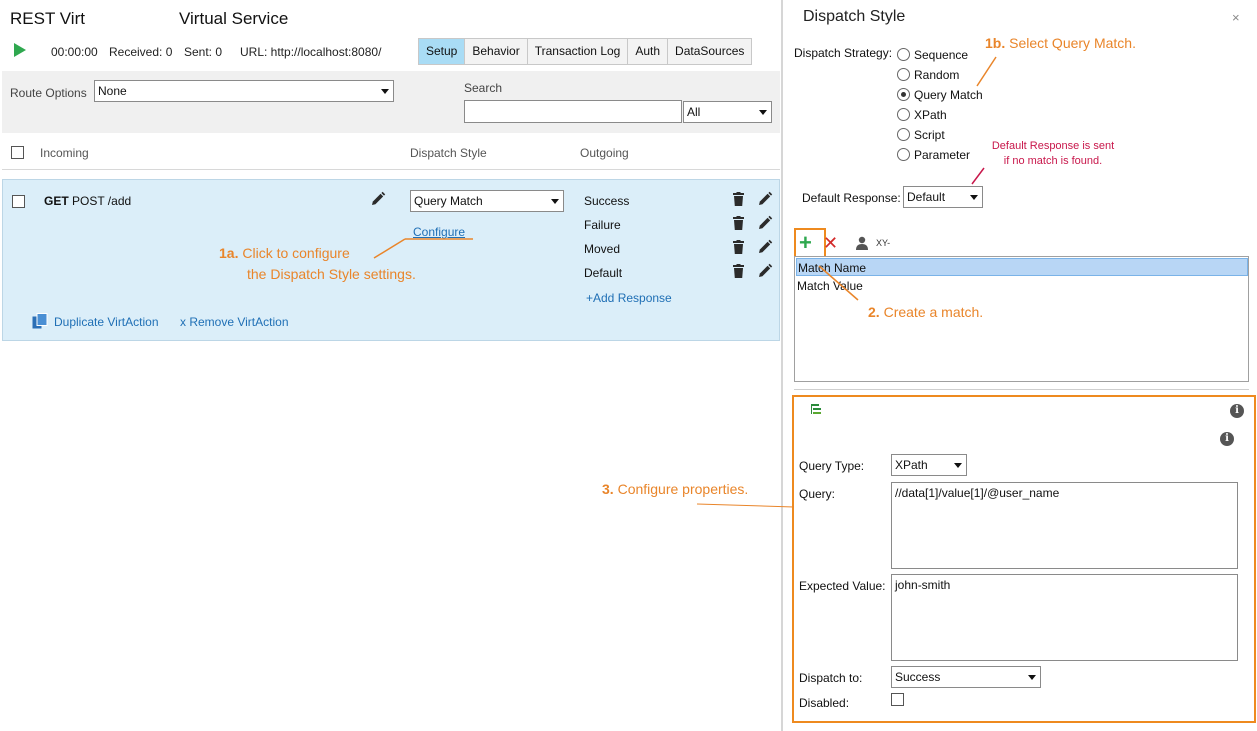 The height and width of the screenshot is (731, 1257). I want to click on column-dispatch-style: Dispatch Style, so click(448, 153).